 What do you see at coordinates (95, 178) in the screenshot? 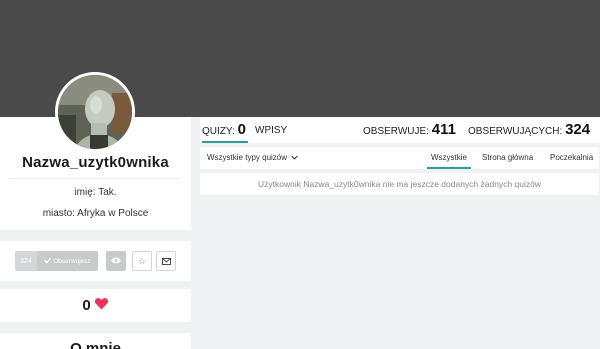
I see `divider` at bounding box center [95, 178].